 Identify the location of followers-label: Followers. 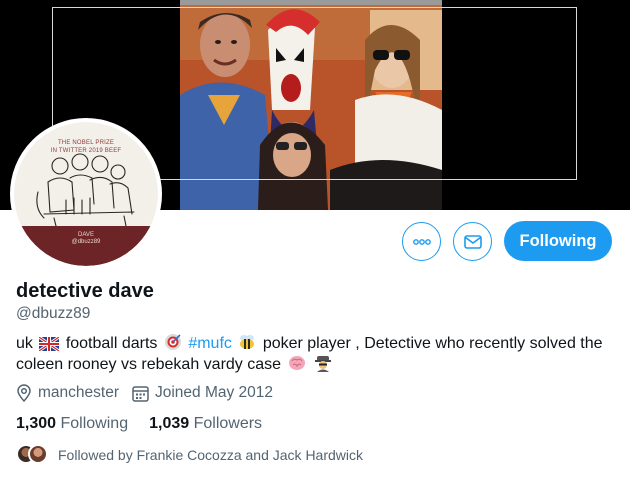
(228, 423).